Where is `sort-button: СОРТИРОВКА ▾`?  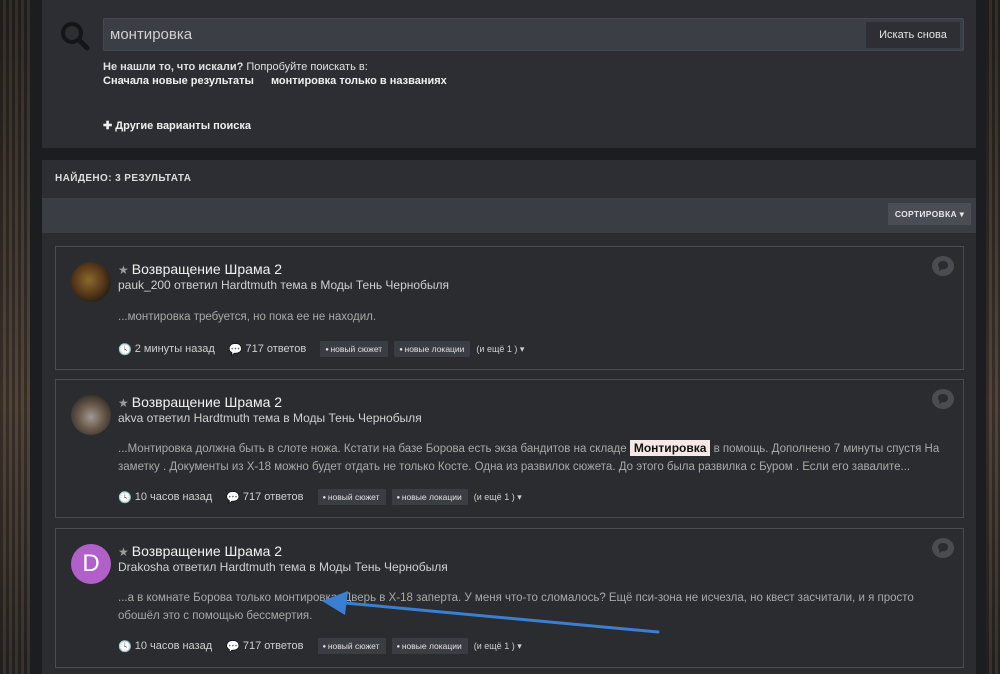 sort-button: СОРТИРОВКА ▾ is located at coordinates (929, 214).